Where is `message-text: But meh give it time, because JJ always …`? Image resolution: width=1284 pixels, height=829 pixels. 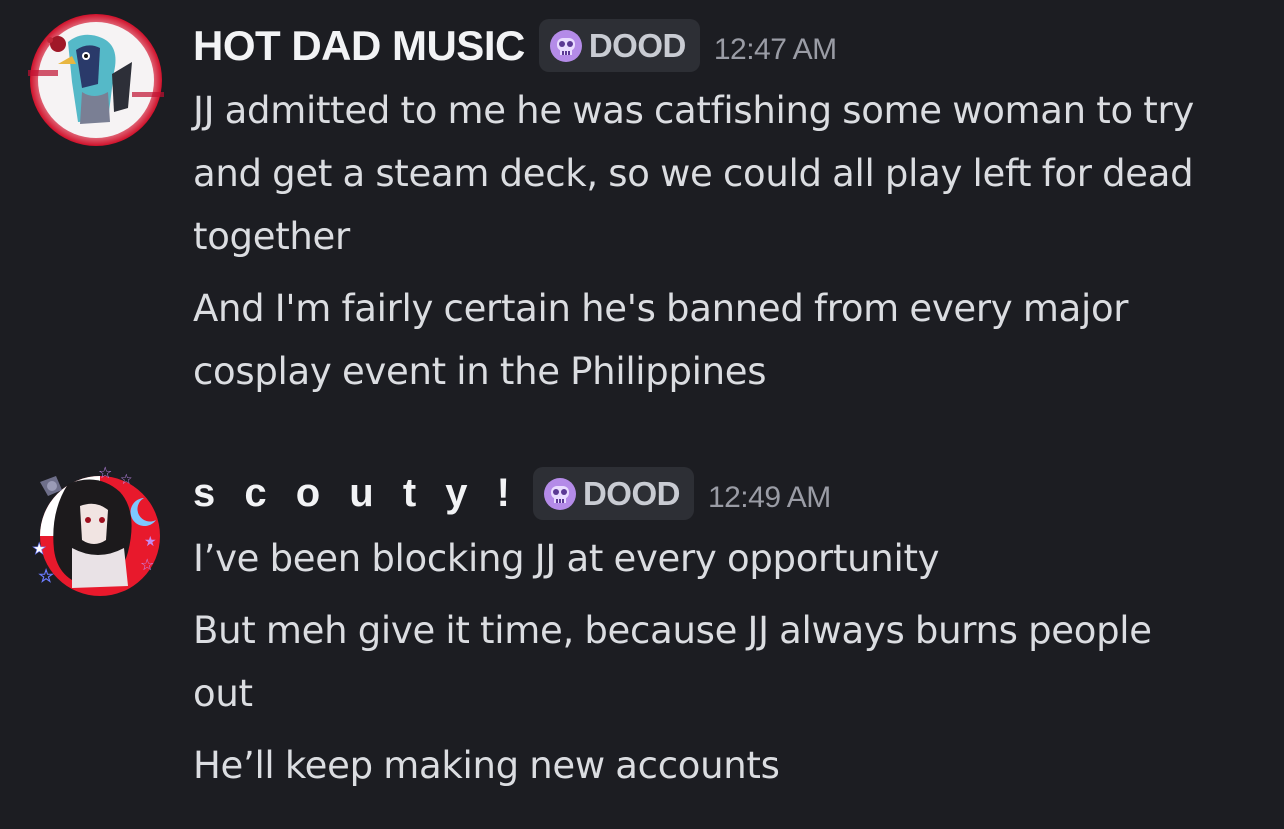
message-text: But meh give it time, because JJ always … is located at coordinates (672, 662).